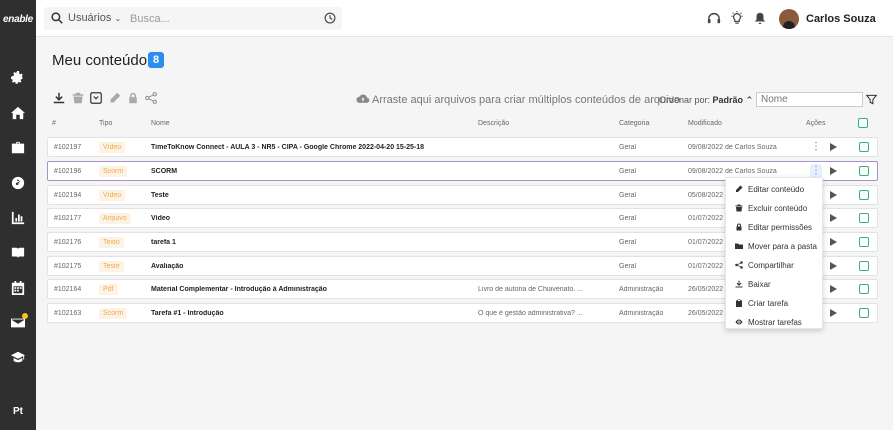 The height and width of the screenshot is (430, 893). Describe the element at coordinates (775, 227) in the screenshot. I see `menu-item-edit-permissions: Editar permissões` at that location.